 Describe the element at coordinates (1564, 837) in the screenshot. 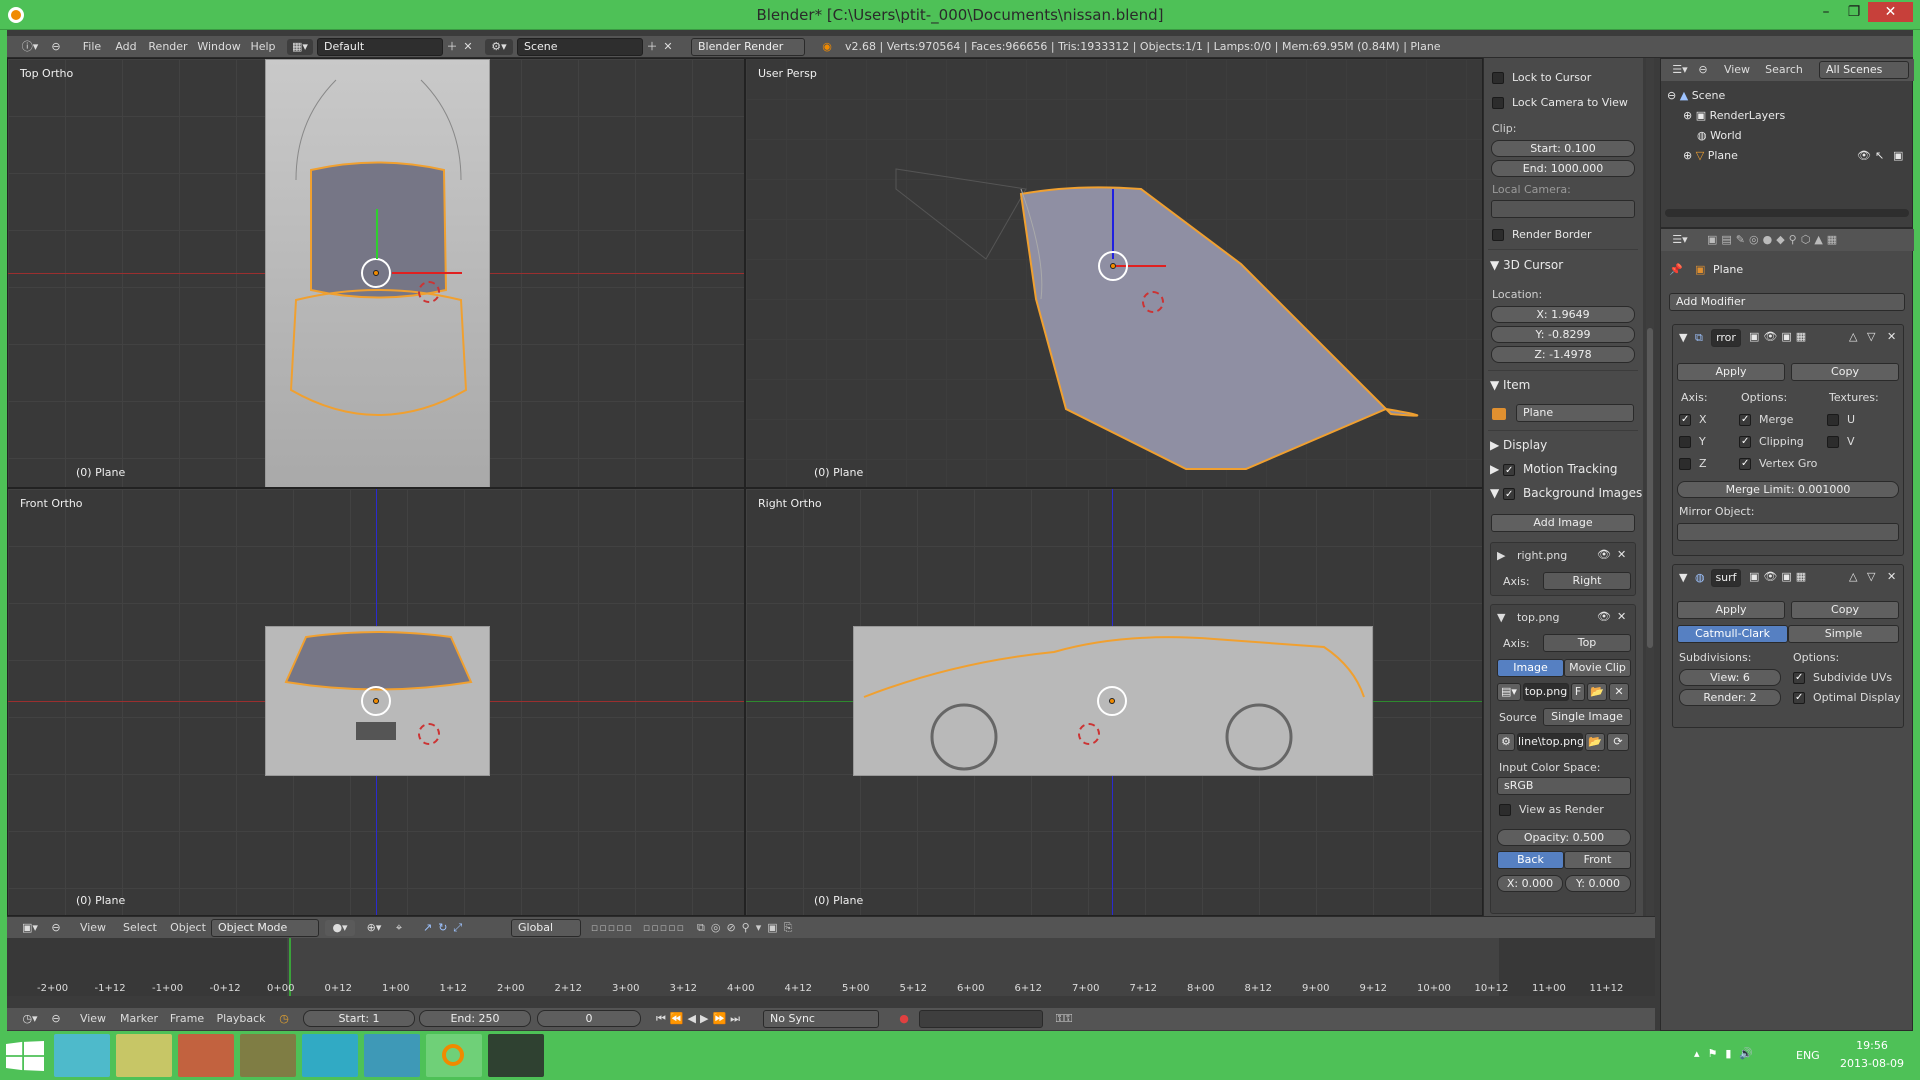

I see `opacity-slider: Opacity: 0.500` at that location.